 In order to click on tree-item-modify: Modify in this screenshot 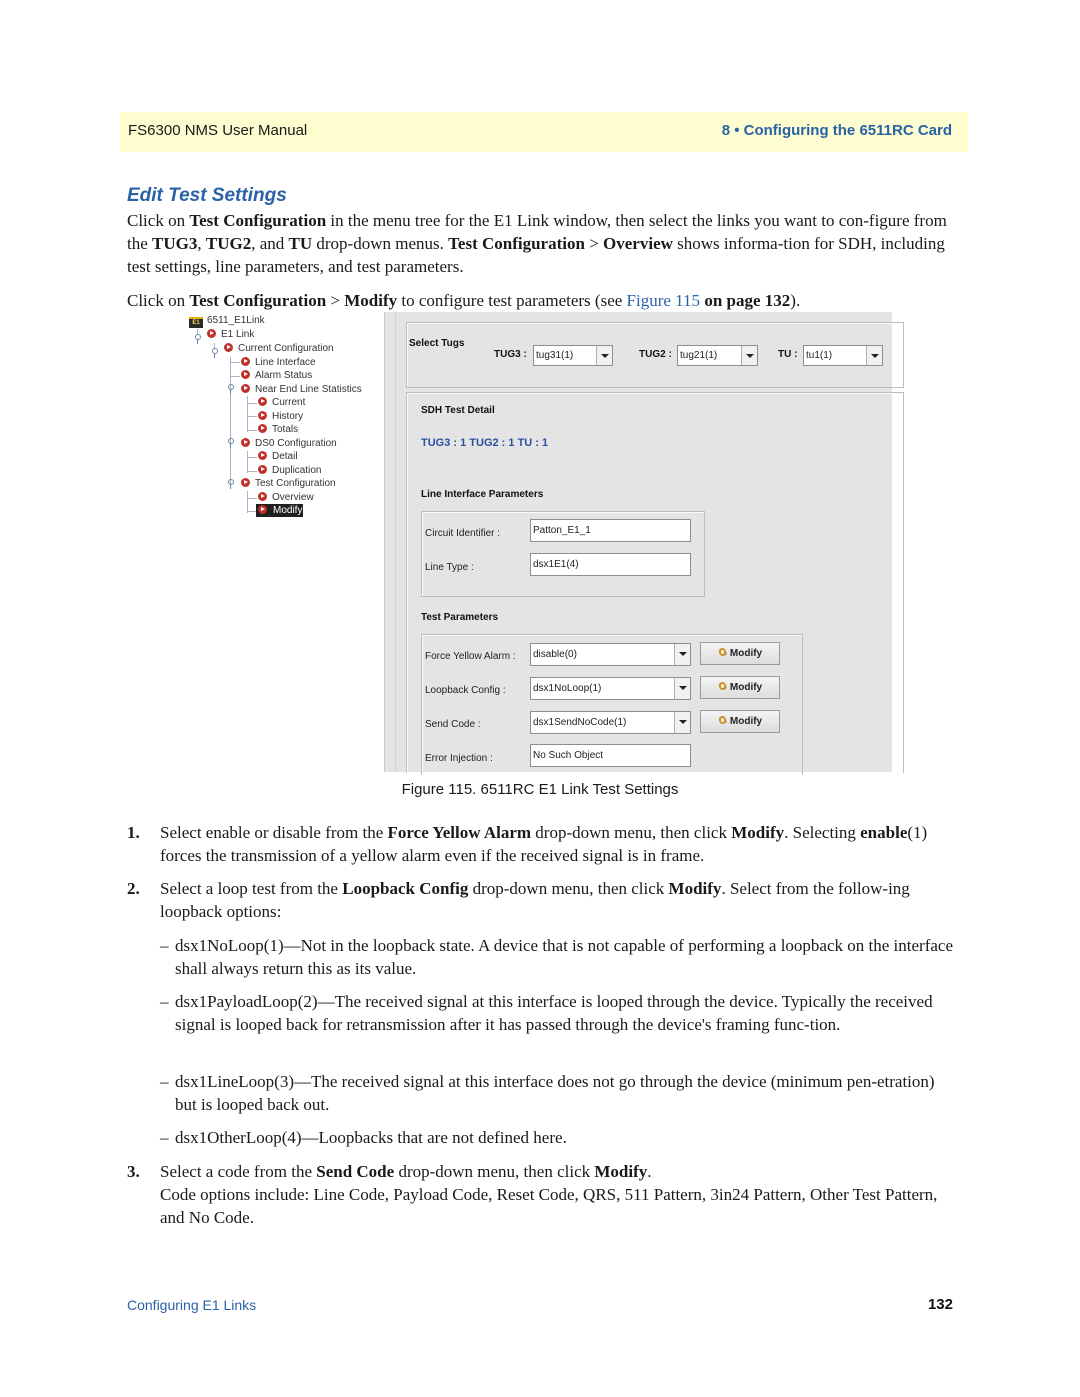, I will do `click(280, 510)`.